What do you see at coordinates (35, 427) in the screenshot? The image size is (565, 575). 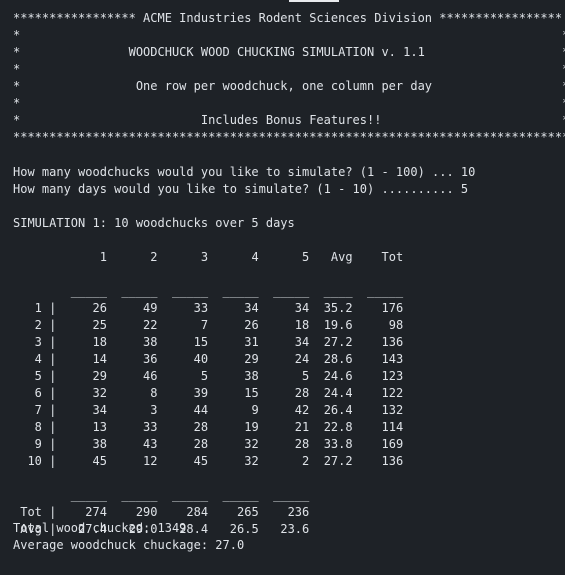 I see `row-id: 8 |` at bounding box center [35, 427].